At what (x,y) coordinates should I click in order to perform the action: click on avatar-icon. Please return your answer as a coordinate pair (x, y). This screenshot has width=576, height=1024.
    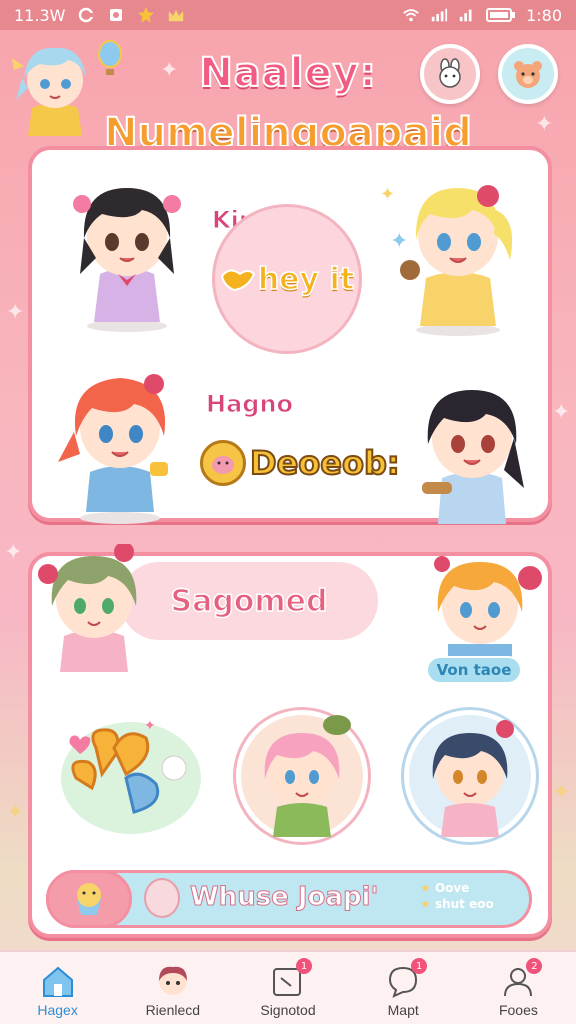
    Looking at the image, I should click on (173, 981).